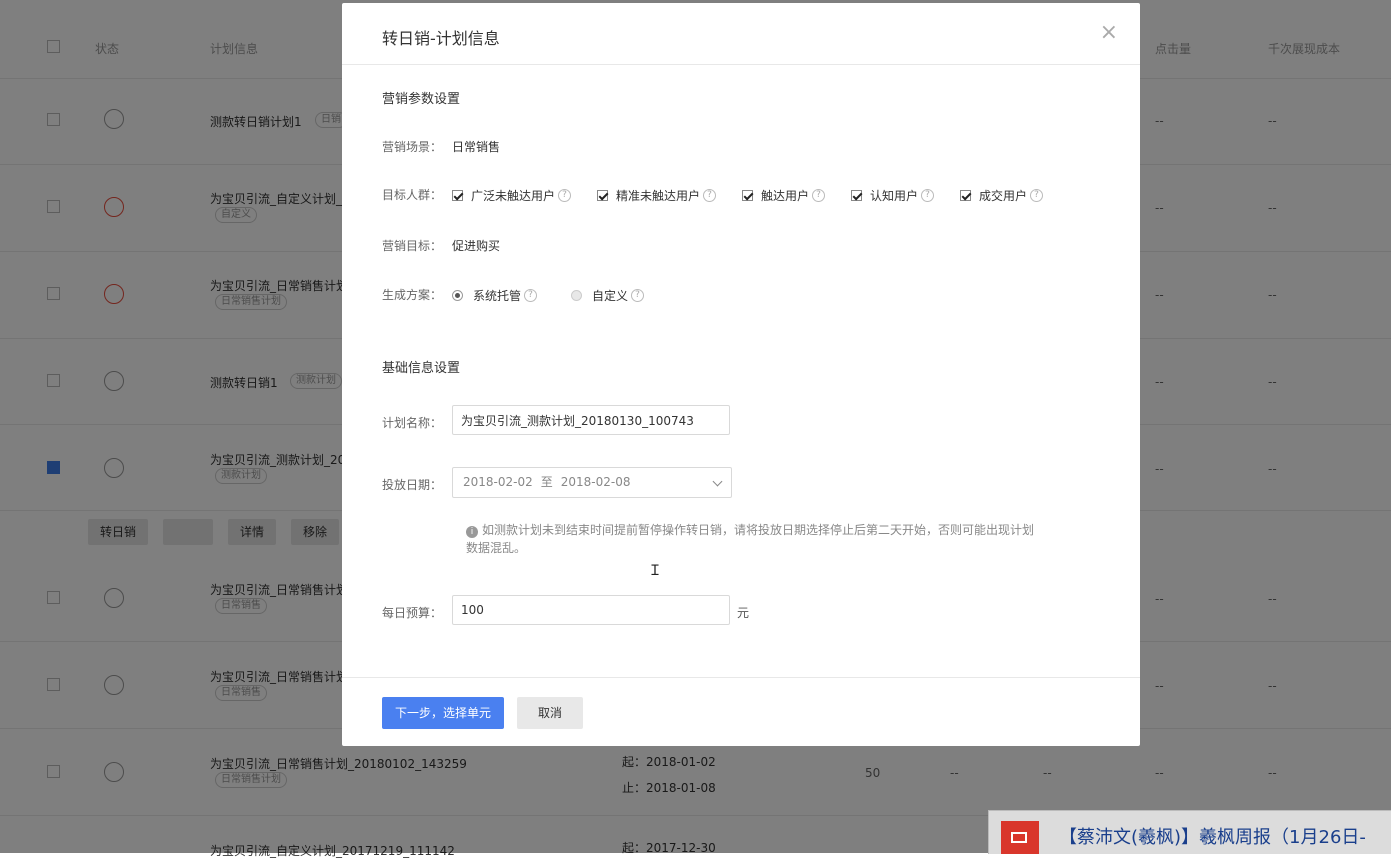 The image size is (1391, 859). Describe the element at coordinates (1020, 837) in the screenshot. I see `mail-icon` at that location.